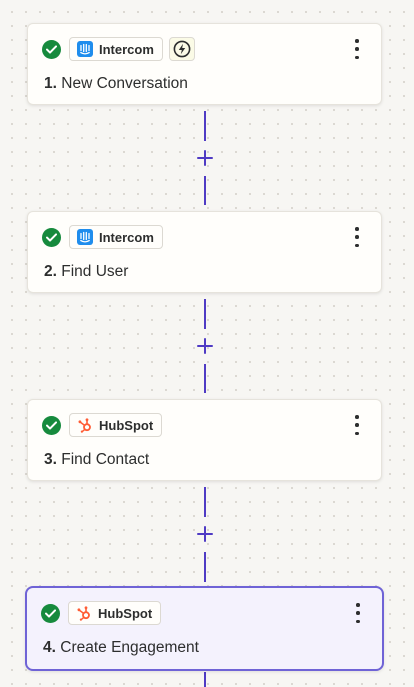 Image resolution: width=414 pixels, height=687 pixels. Describe the element at coordinates (97, 459) in the screenshot. I see `step-title: 3. Find Contact` at that location.